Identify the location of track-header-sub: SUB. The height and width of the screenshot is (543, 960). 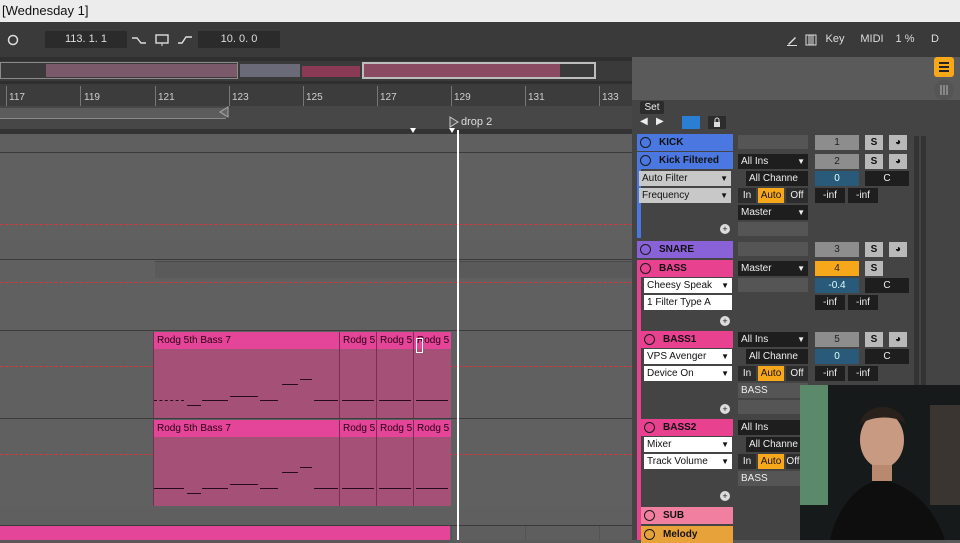
(687, 515).